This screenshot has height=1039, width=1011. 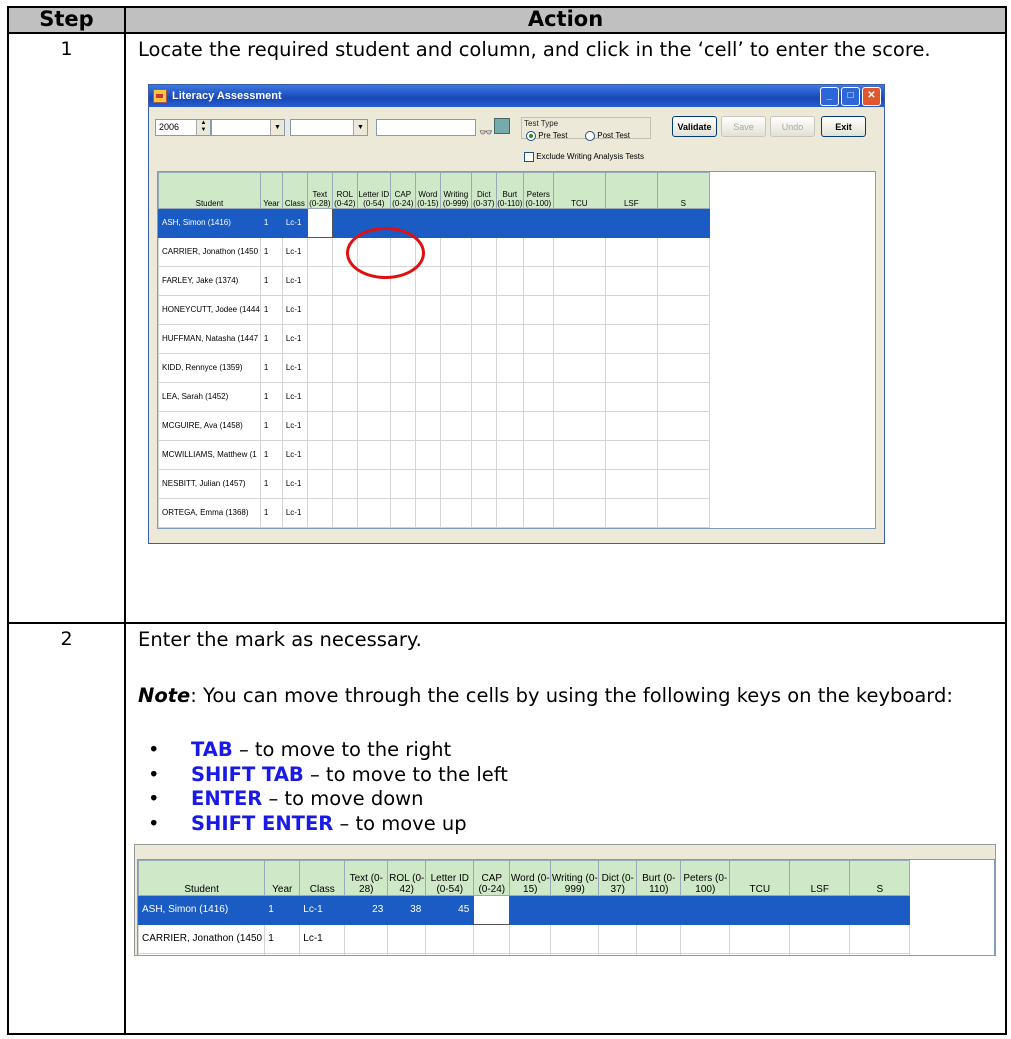 What do you see at coordinates (373, 190) in the screenshot?
I see `column-header: Letter ID (0-54)` at bounding box center [373, 190].